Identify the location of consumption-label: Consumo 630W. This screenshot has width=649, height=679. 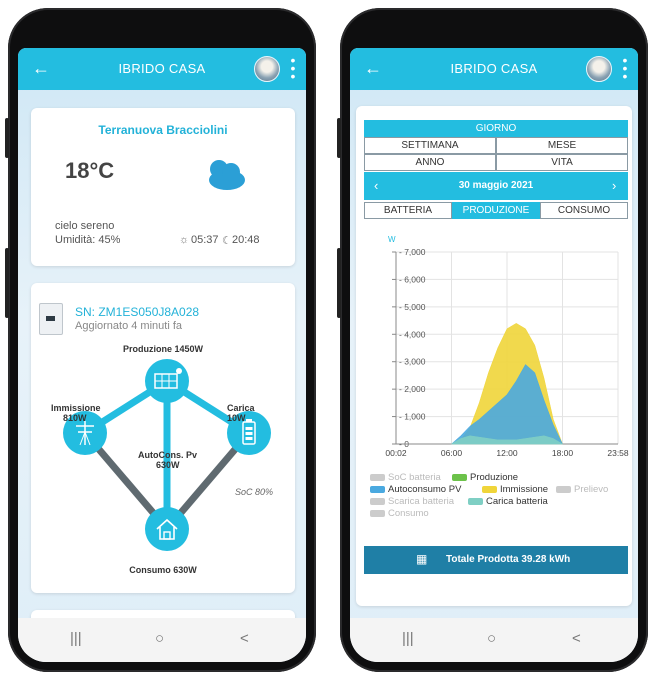
(163, 570).